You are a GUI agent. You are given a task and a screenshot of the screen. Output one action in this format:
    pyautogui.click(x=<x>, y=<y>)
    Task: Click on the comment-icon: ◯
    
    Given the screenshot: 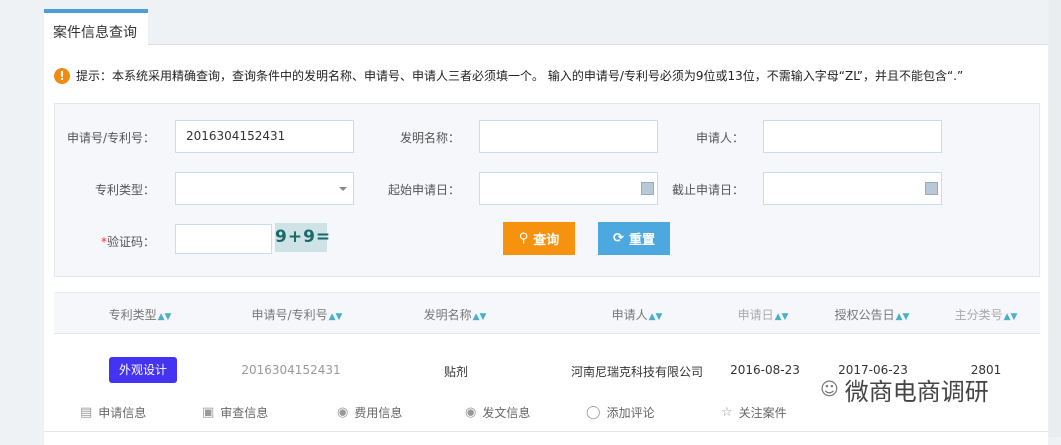 What is the action you would take?
    pyautogui.click(x=593, y=412)
    